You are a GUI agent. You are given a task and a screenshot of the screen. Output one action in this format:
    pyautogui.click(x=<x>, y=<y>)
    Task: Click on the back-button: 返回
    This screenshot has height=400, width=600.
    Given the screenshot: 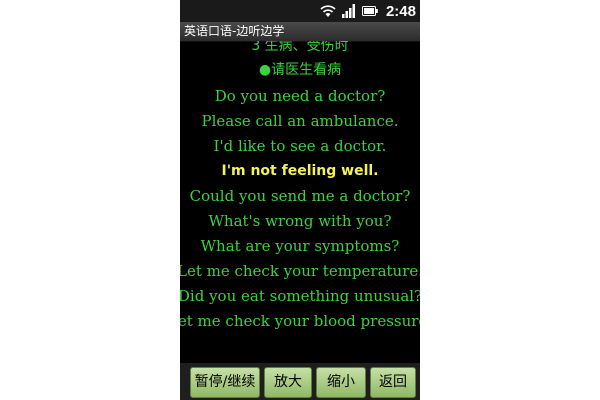 What is the action you would take?
    pyautogui.click(x=393, y=382)
    